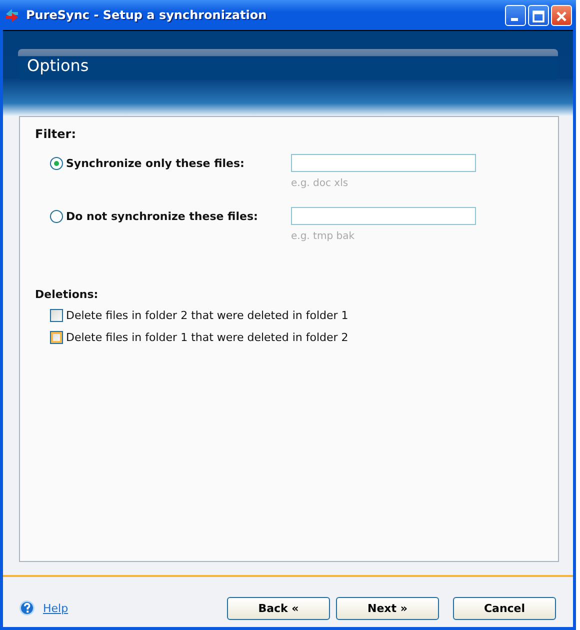 The width and height of the screenshot is (580, 630). Describe the element at coordinates (162, 216) in the screenshot. I see `option-label: Do not synchronize these files:` at that location.